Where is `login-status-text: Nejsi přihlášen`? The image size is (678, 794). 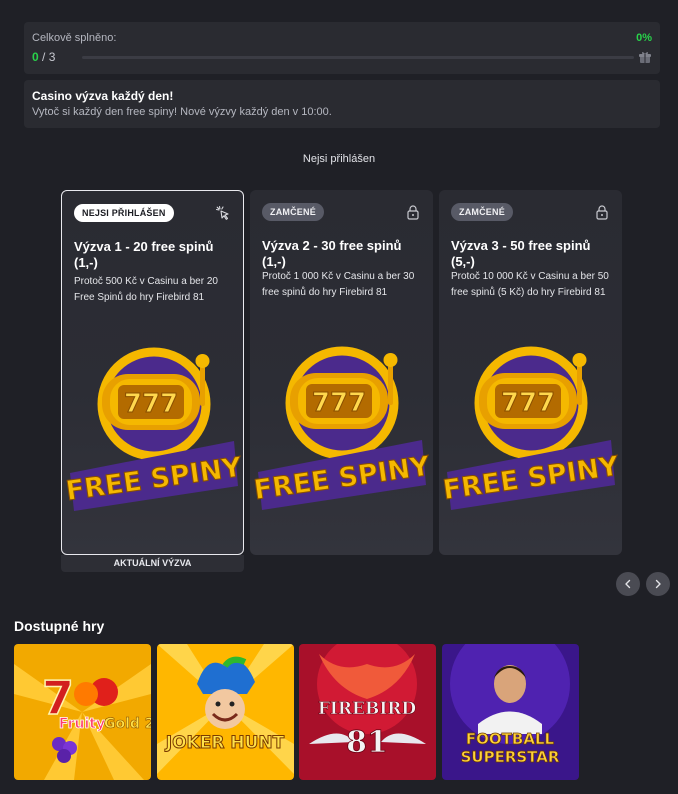 login-status-text: Nejsi přihlášen is located at coordinates (339, 159).